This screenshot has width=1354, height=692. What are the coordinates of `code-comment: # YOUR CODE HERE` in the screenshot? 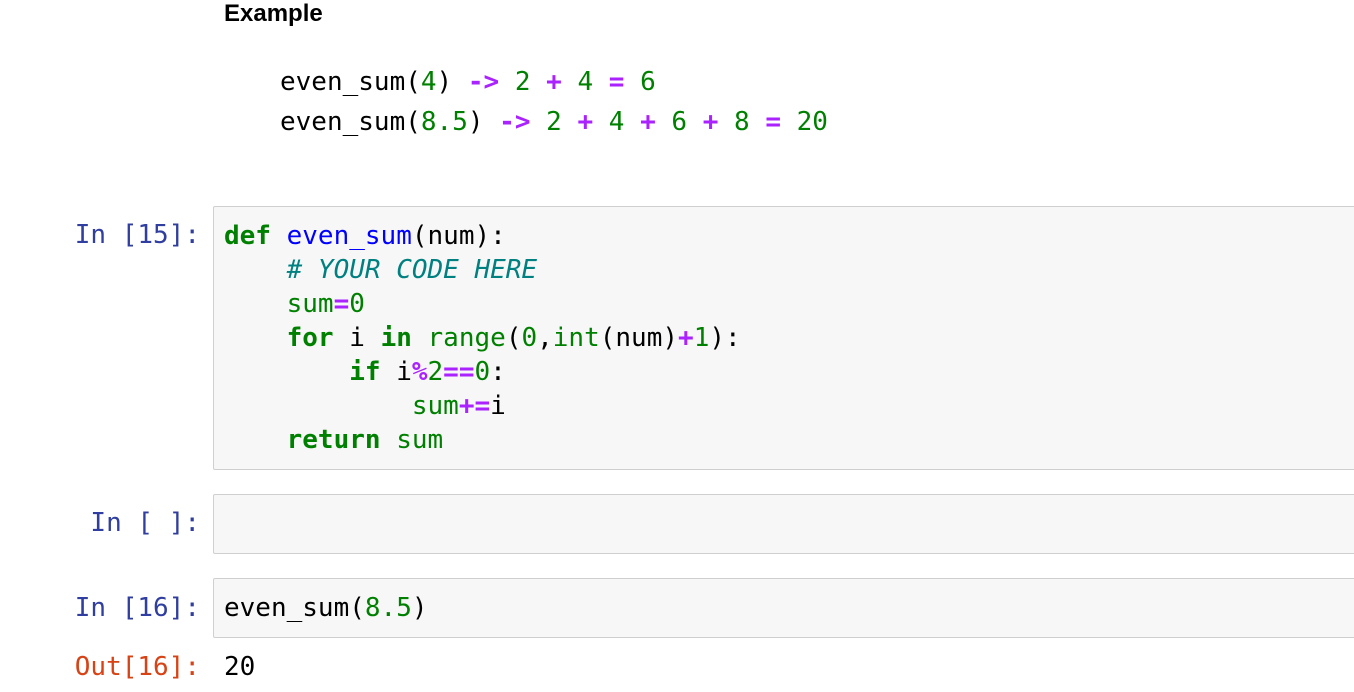 It's located at (412, 270).